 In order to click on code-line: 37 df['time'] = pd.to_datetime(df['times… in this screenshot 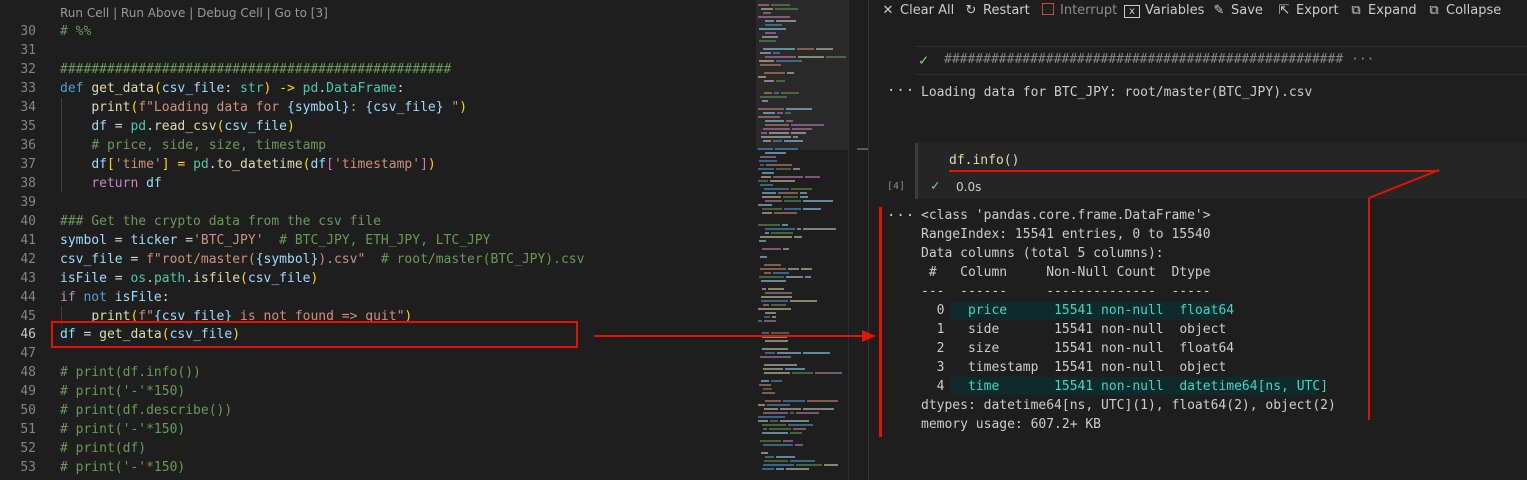, I will do `click(378, 164)`.